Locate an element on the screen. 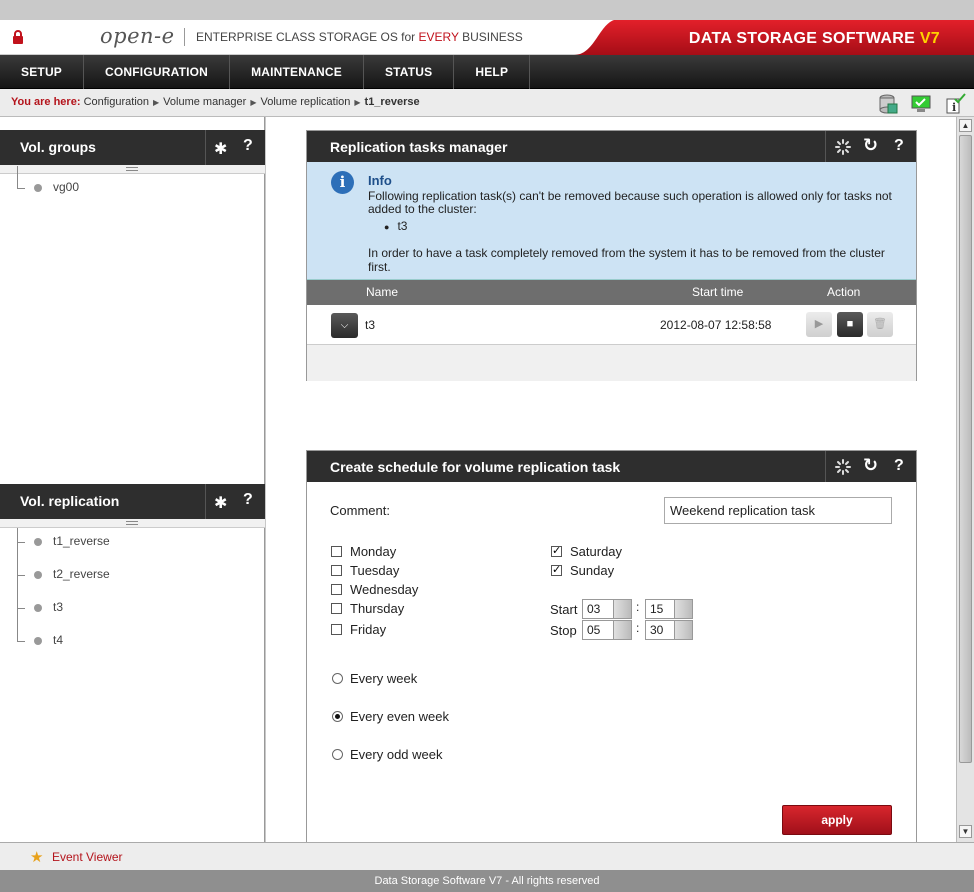 Image resolution: width=974 pixels, height=892 pixels. menu-help: HELP is located at coordinates (492, 72).